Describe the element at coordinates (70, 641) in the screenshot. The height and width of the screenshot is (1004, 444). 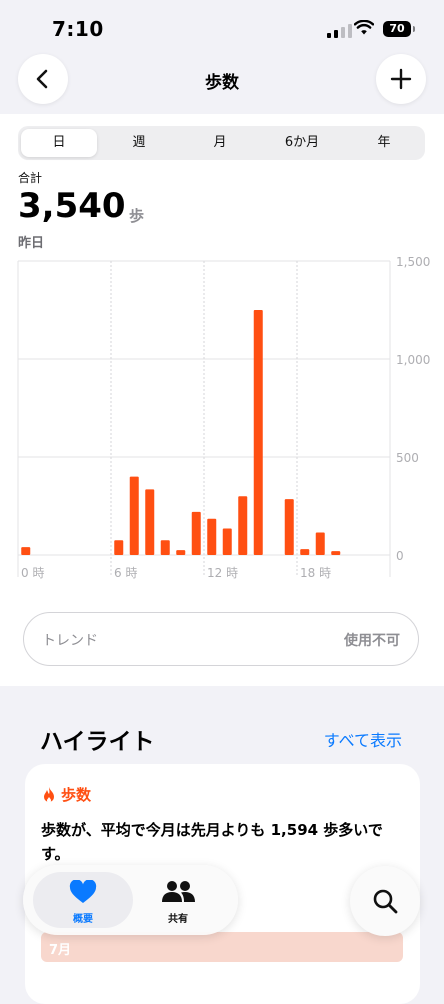
I see `trend-label: トレンド` at that location.